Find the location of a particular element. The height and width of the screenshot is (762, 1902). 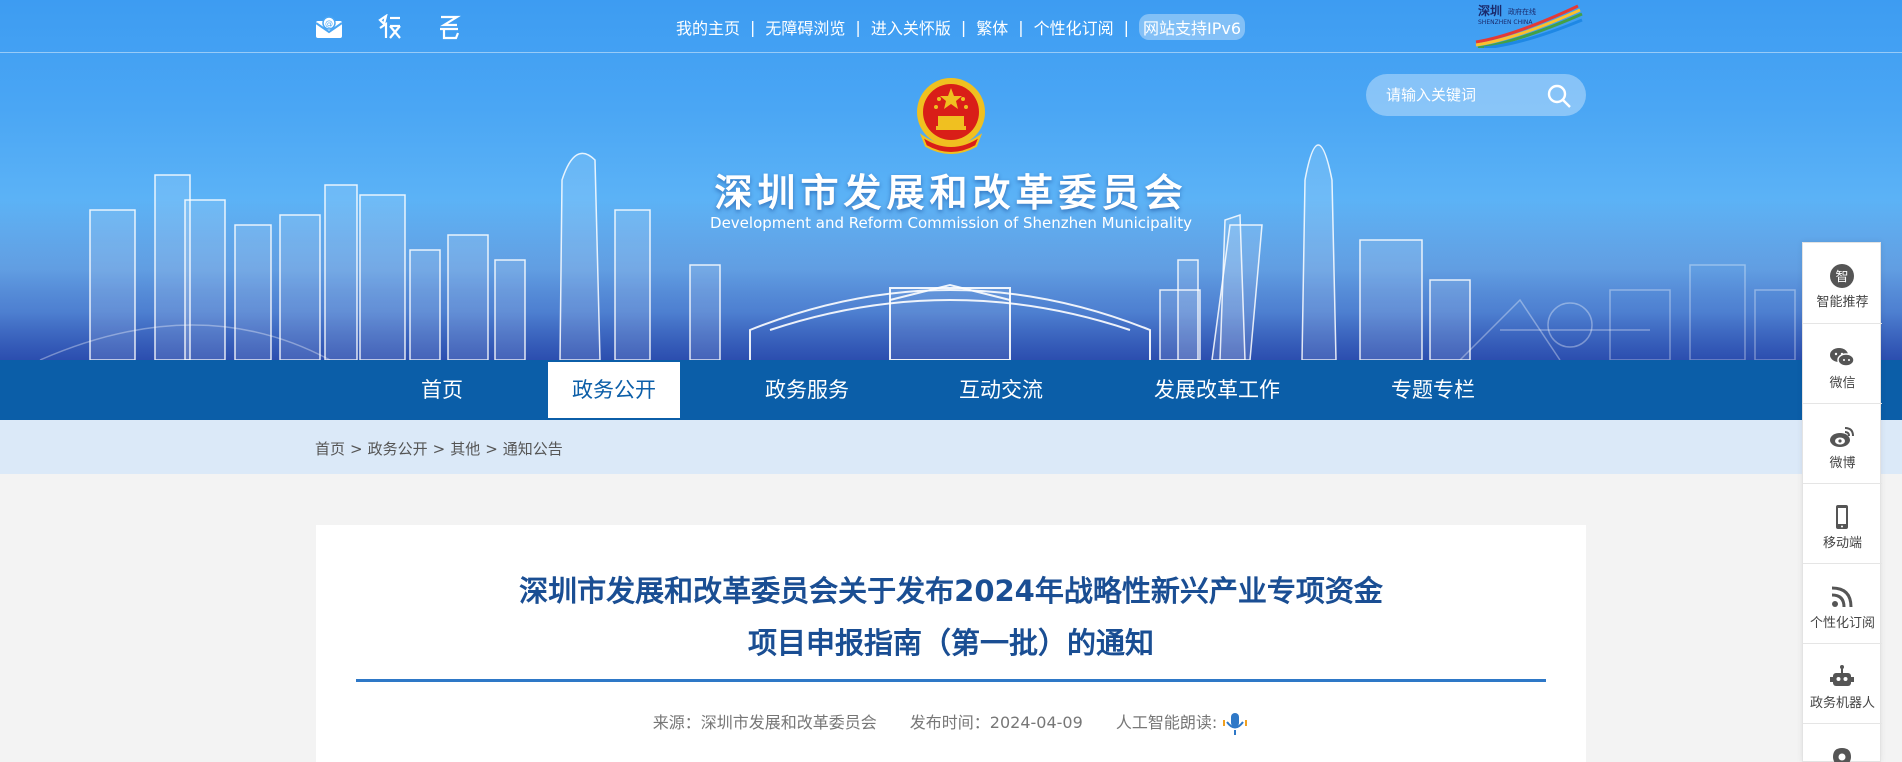

breadcrumb-bar: 首页 > 政务公开 > 其他 > 通知公告 is located at coordinates (951, 447).